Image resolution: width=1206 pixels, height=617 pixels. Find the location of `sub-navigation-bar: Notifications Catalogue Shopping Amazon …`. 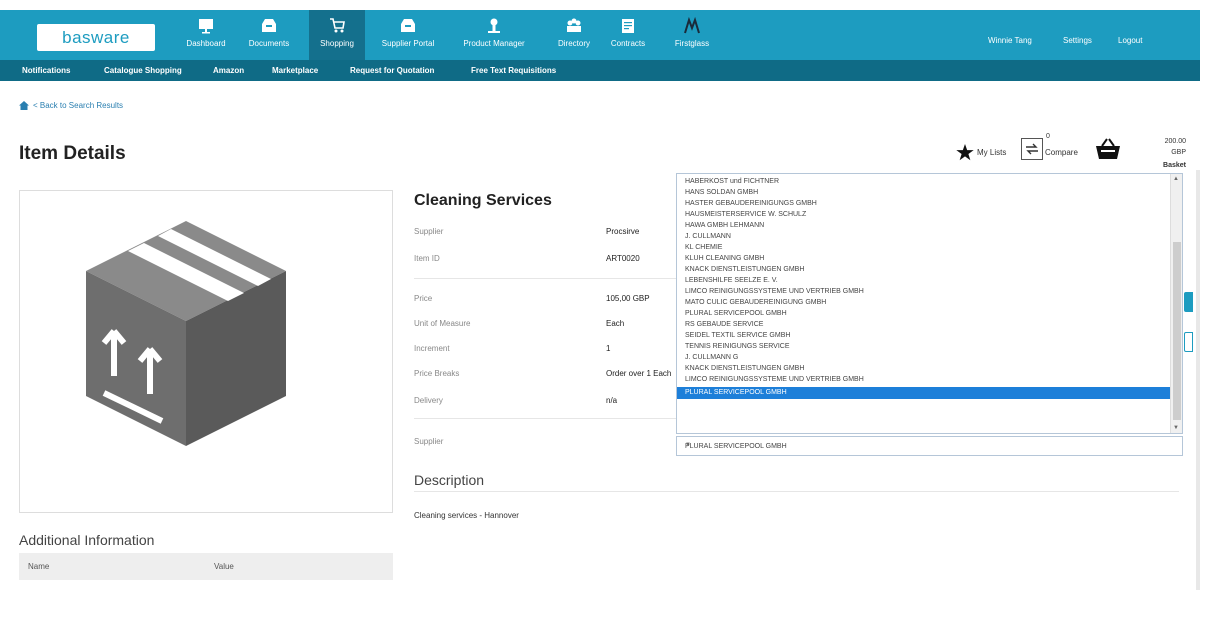

sub-navigation-bar: Notifications Catalogue Shopping Amazon … is located at coordinates (600, 70).